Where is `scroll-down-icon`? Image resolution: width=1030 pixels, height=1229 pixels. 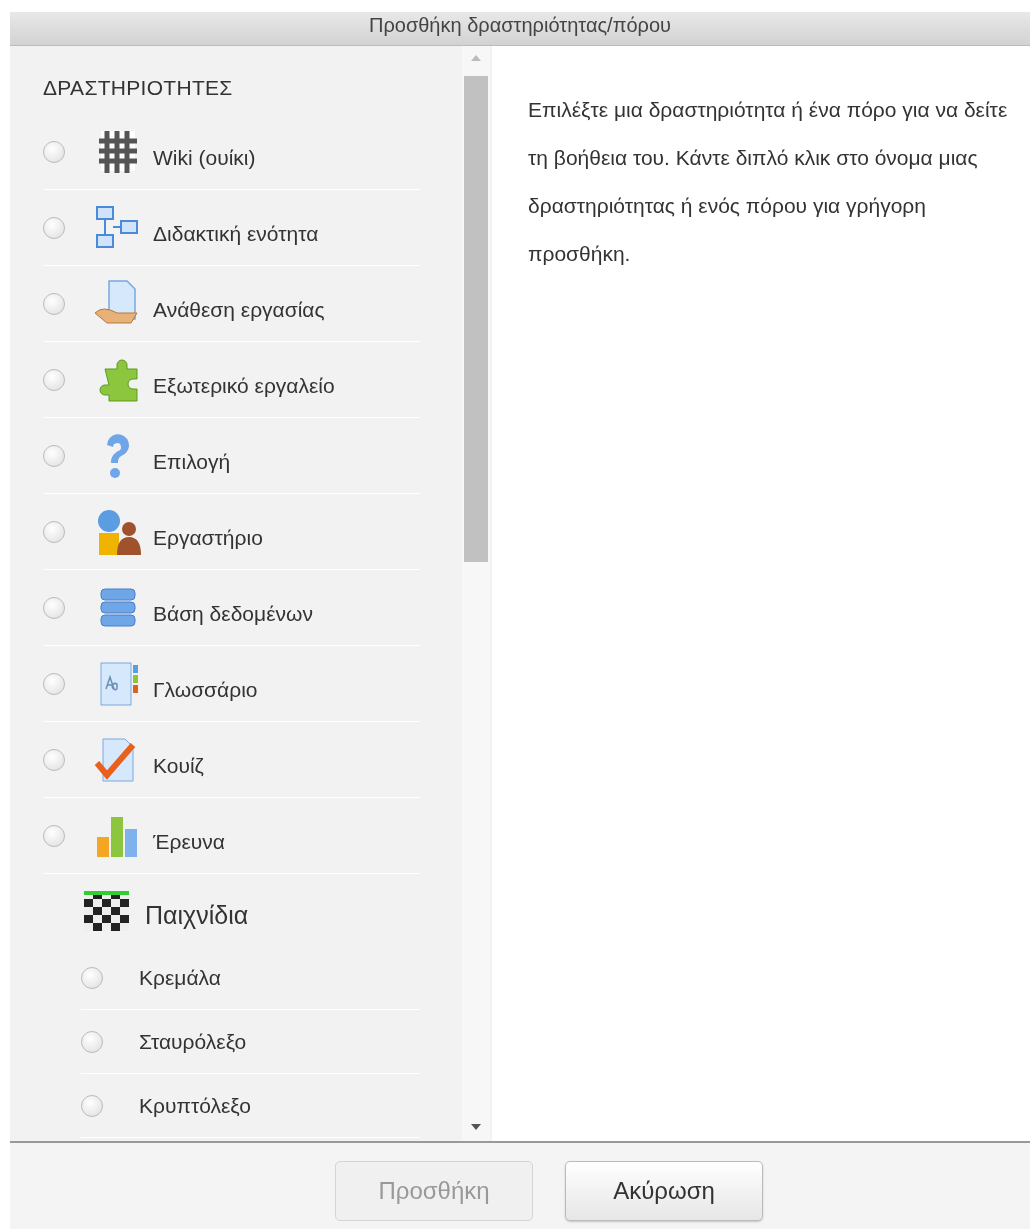 scroll-down-icon is located at coordinates (476, 1127).